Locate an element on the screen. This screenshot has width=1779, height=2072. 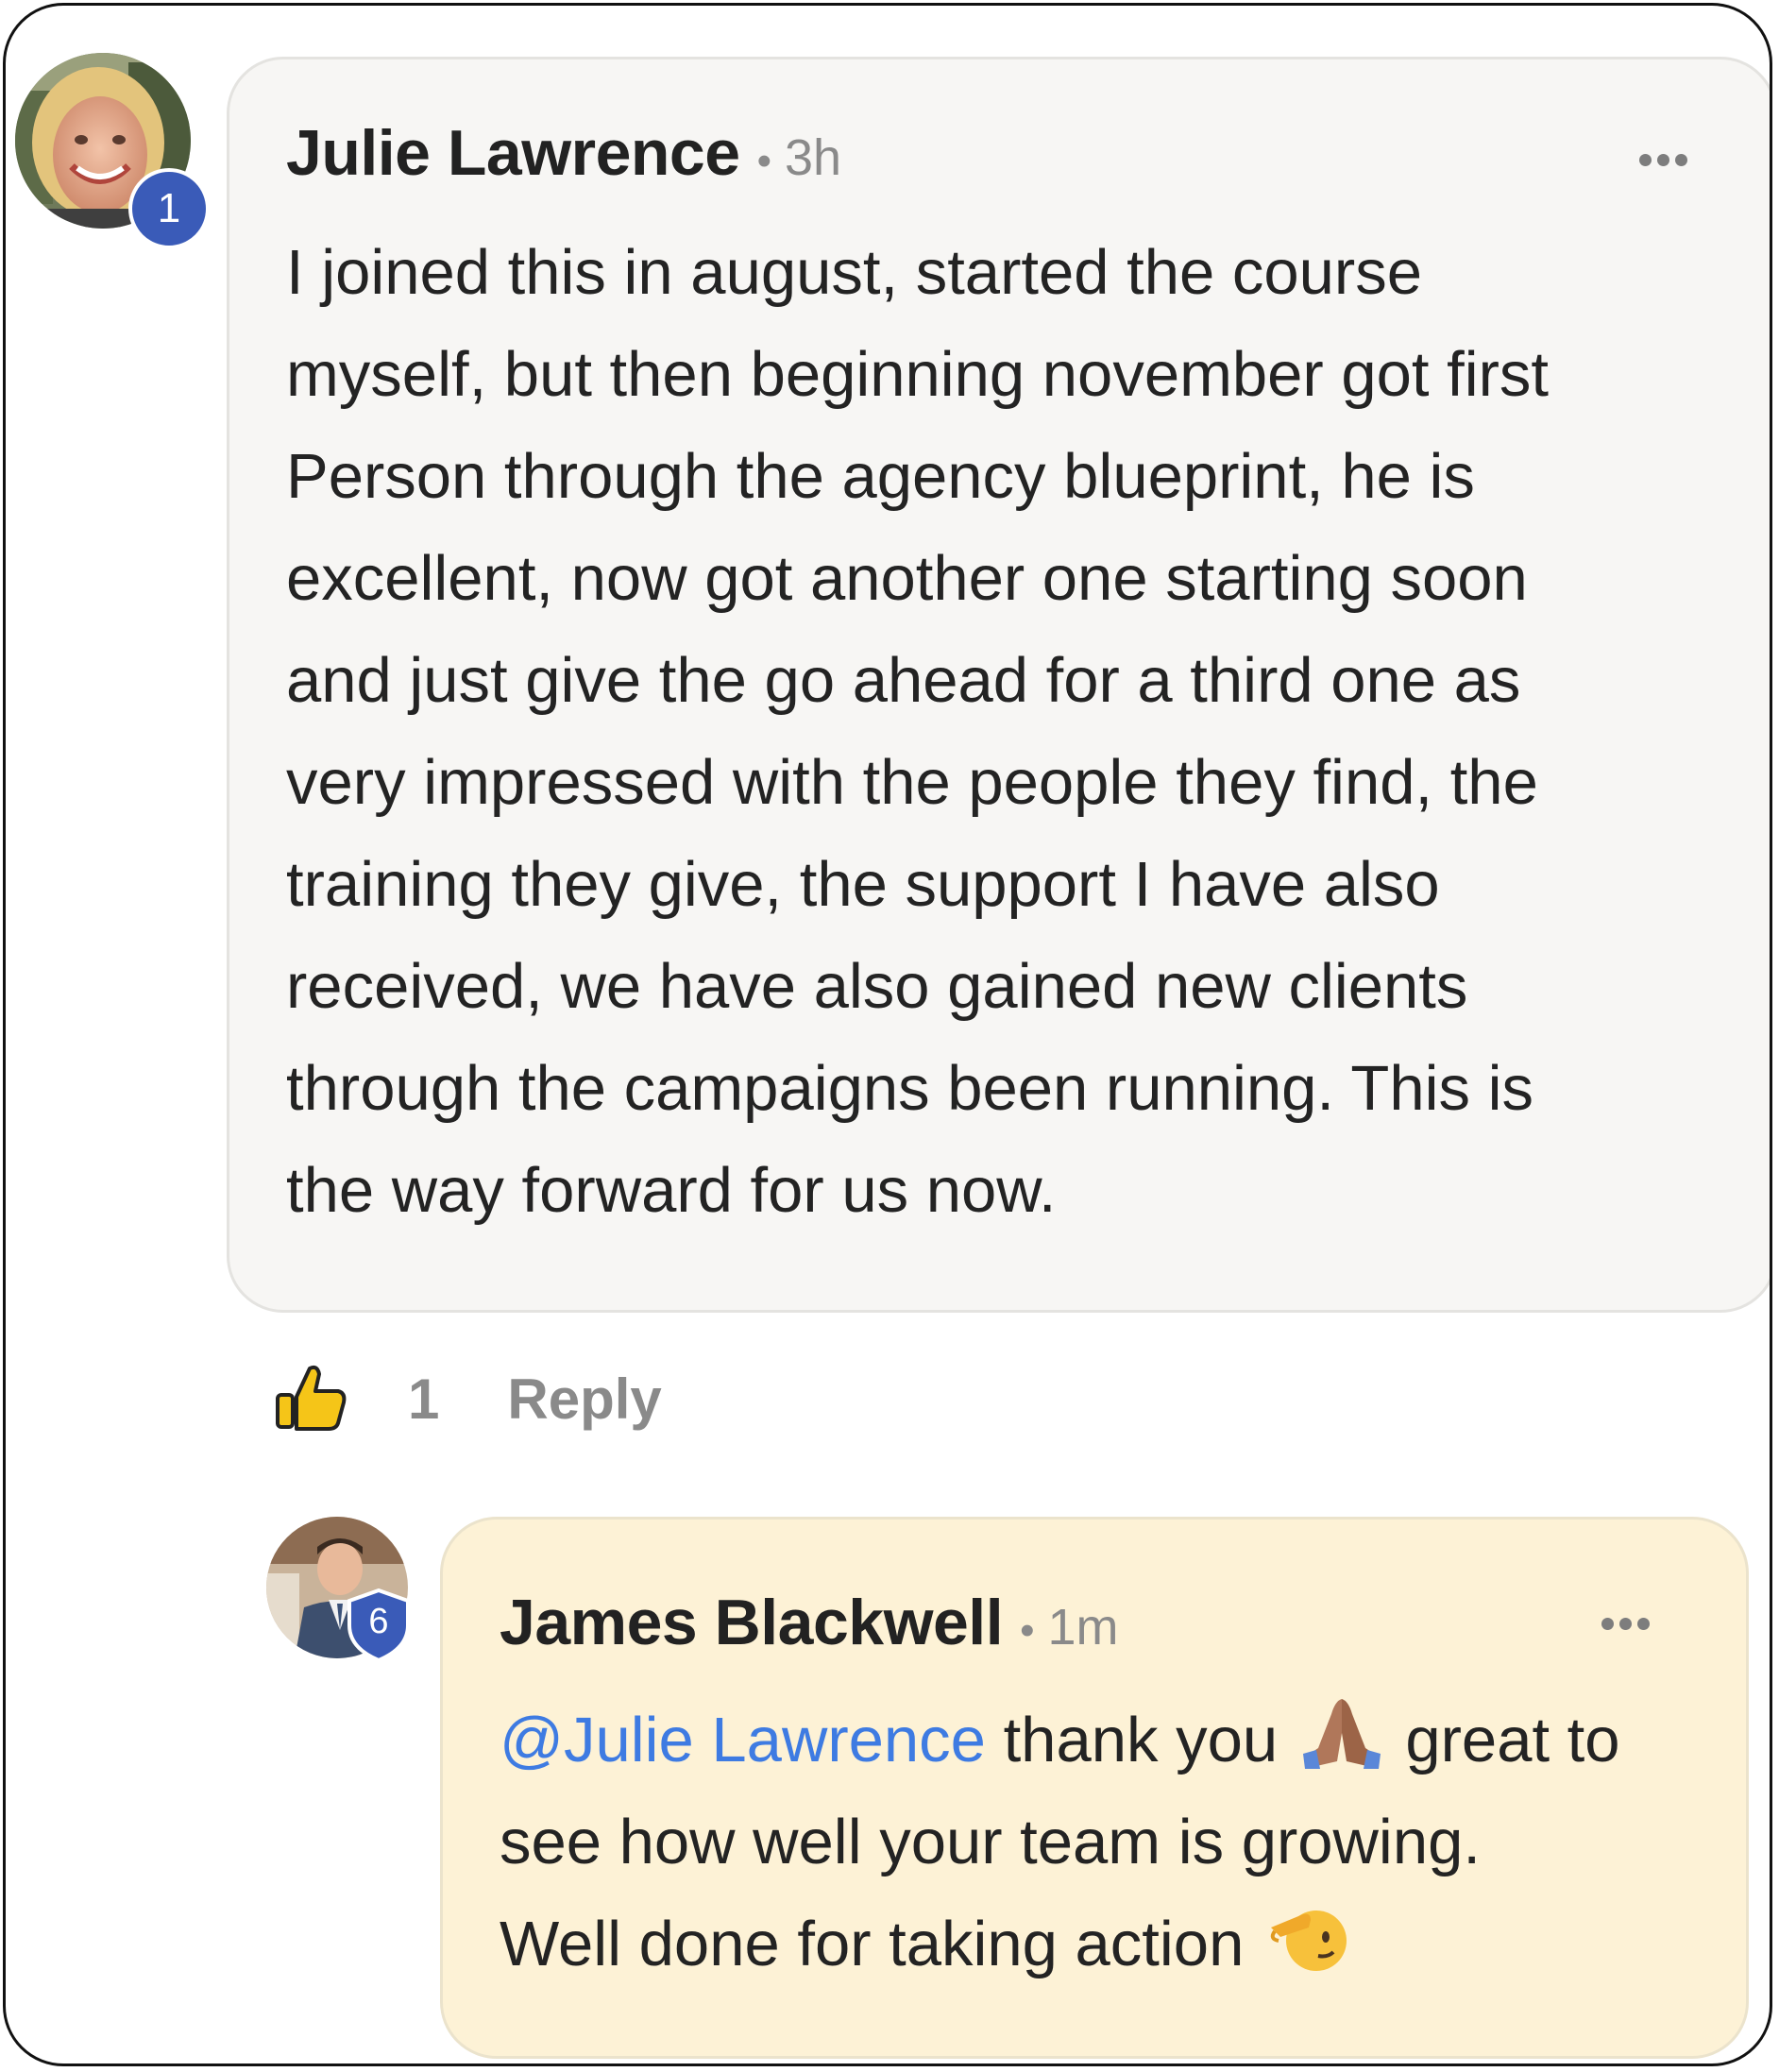
author-name: Julie Lawrence is located at coordinates (513, 153).